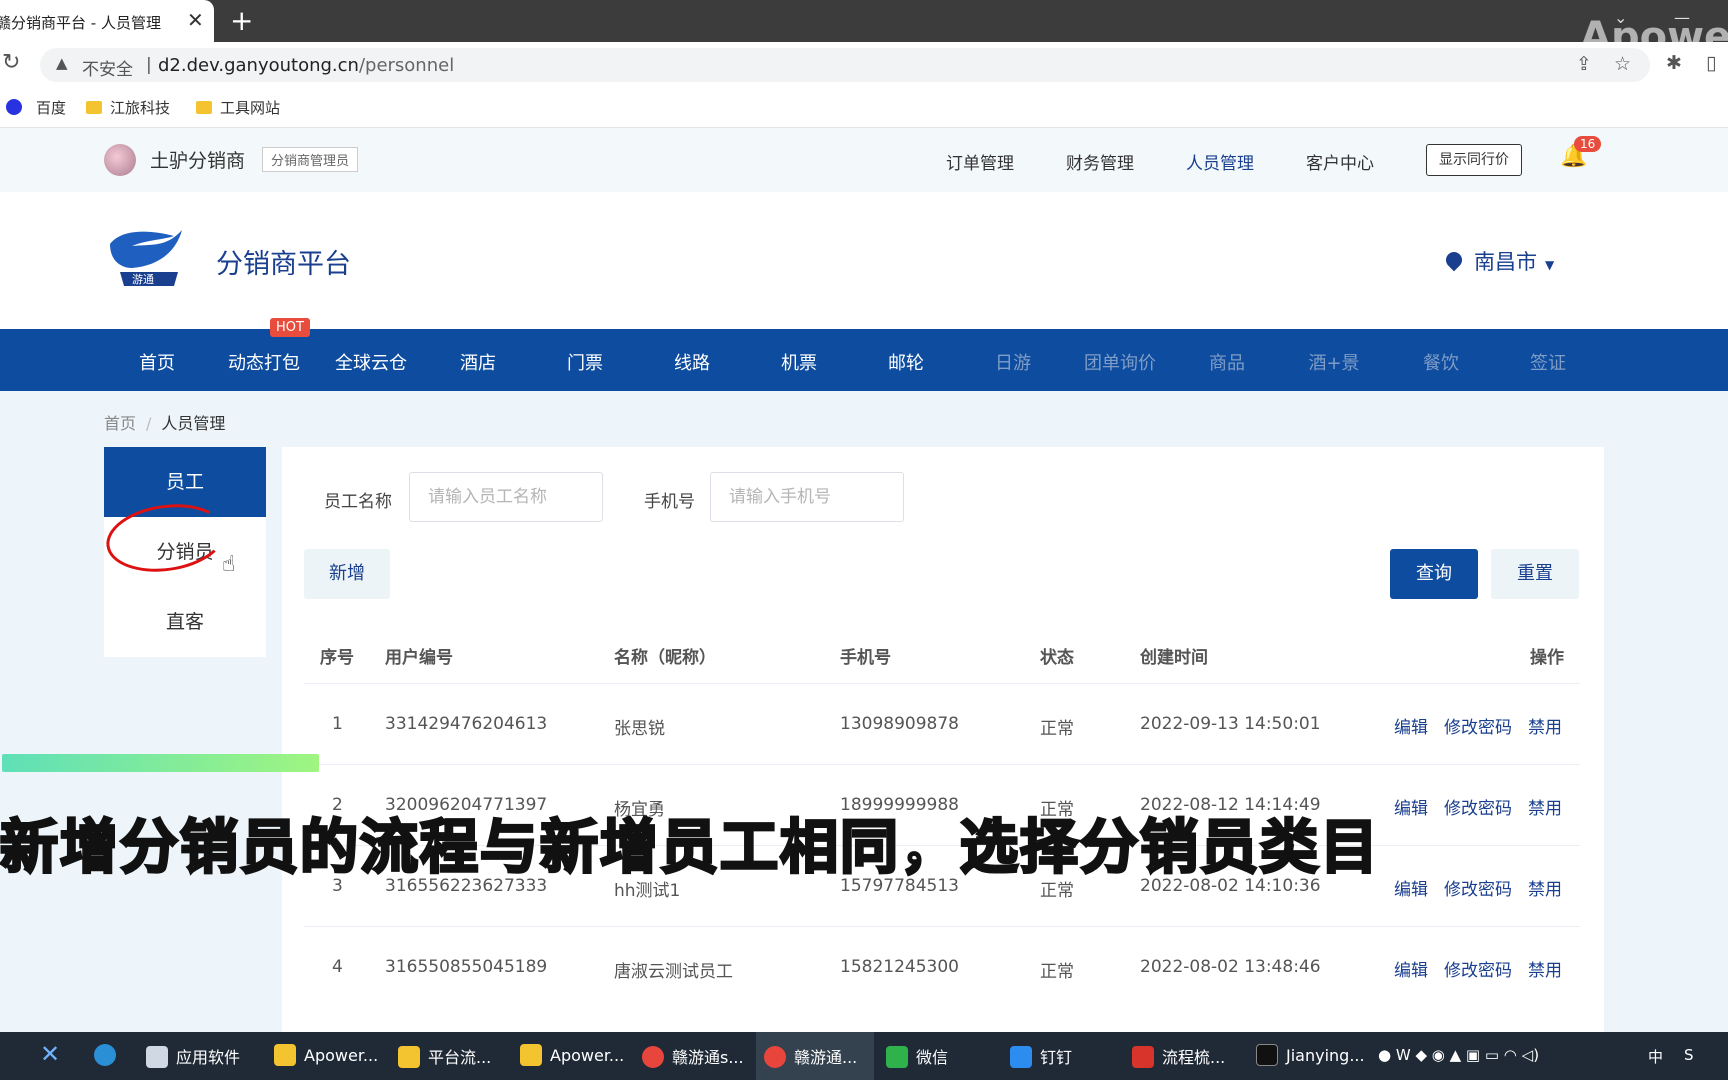 The height and width of the screenshot is (1080, 1728). What do you see at coordinates (193, 423) in the screenshot?
I see `breadcrumb-current: 人员管理` at bounding box center [193, 423].